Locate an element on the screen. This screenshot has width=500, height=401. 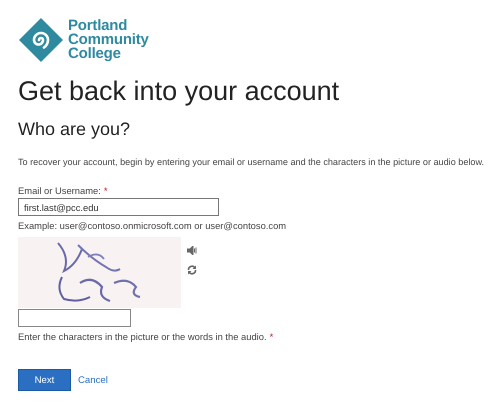
page-title: Get back into your account is located at coordinates (179, 91).